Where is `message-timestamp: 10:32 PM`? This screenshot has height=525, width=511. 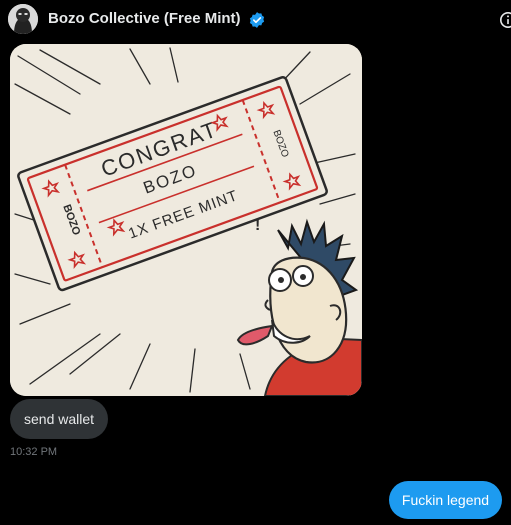
message-timestamp: 10:32 PM is located at coordinates (34, 452).